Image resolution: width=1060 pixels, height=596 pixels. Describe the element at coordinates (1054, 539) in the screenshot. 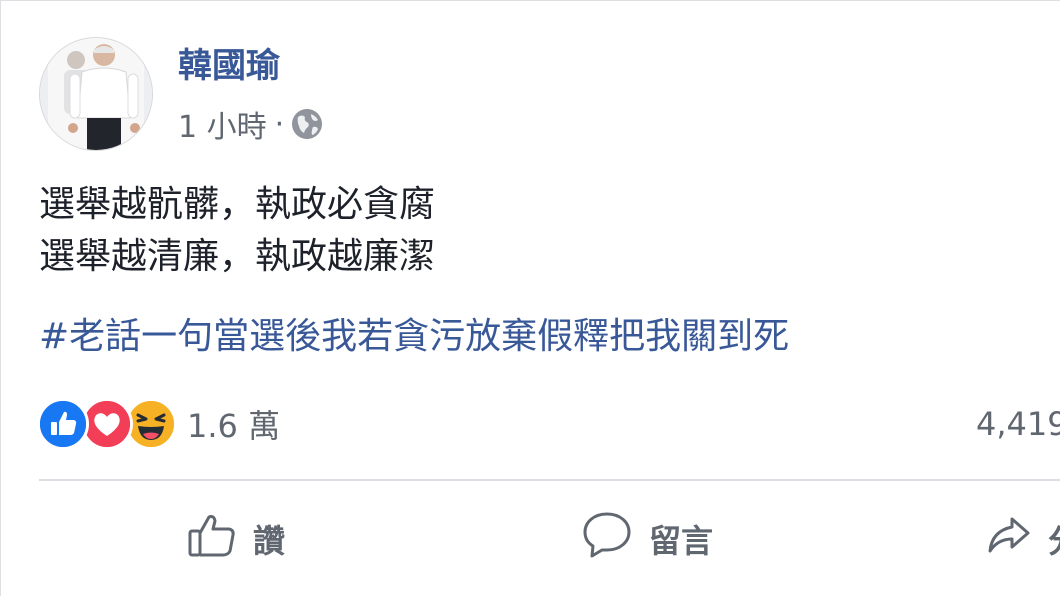

I see `share-label: 分享` at that location.